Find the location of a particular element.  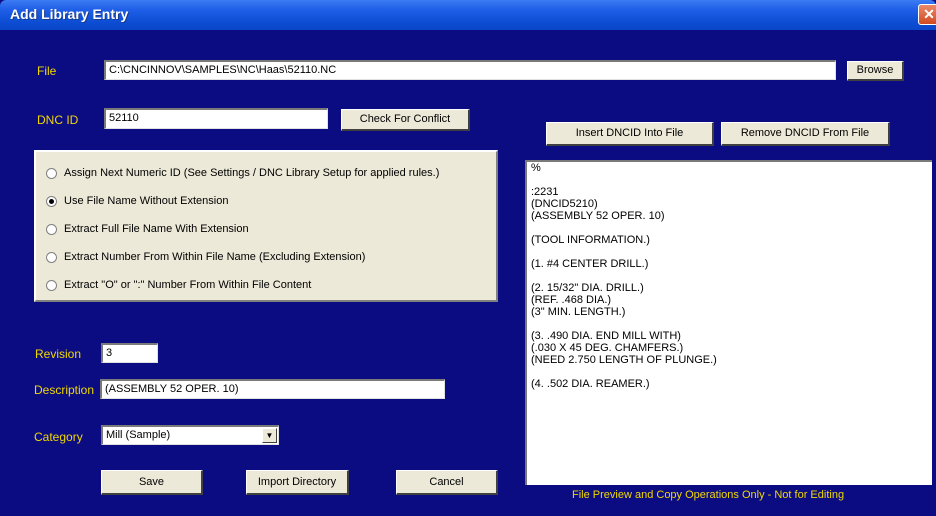

preview-line: (1. #4 CENTER DRILL.) is located at coordinates (590, 264).